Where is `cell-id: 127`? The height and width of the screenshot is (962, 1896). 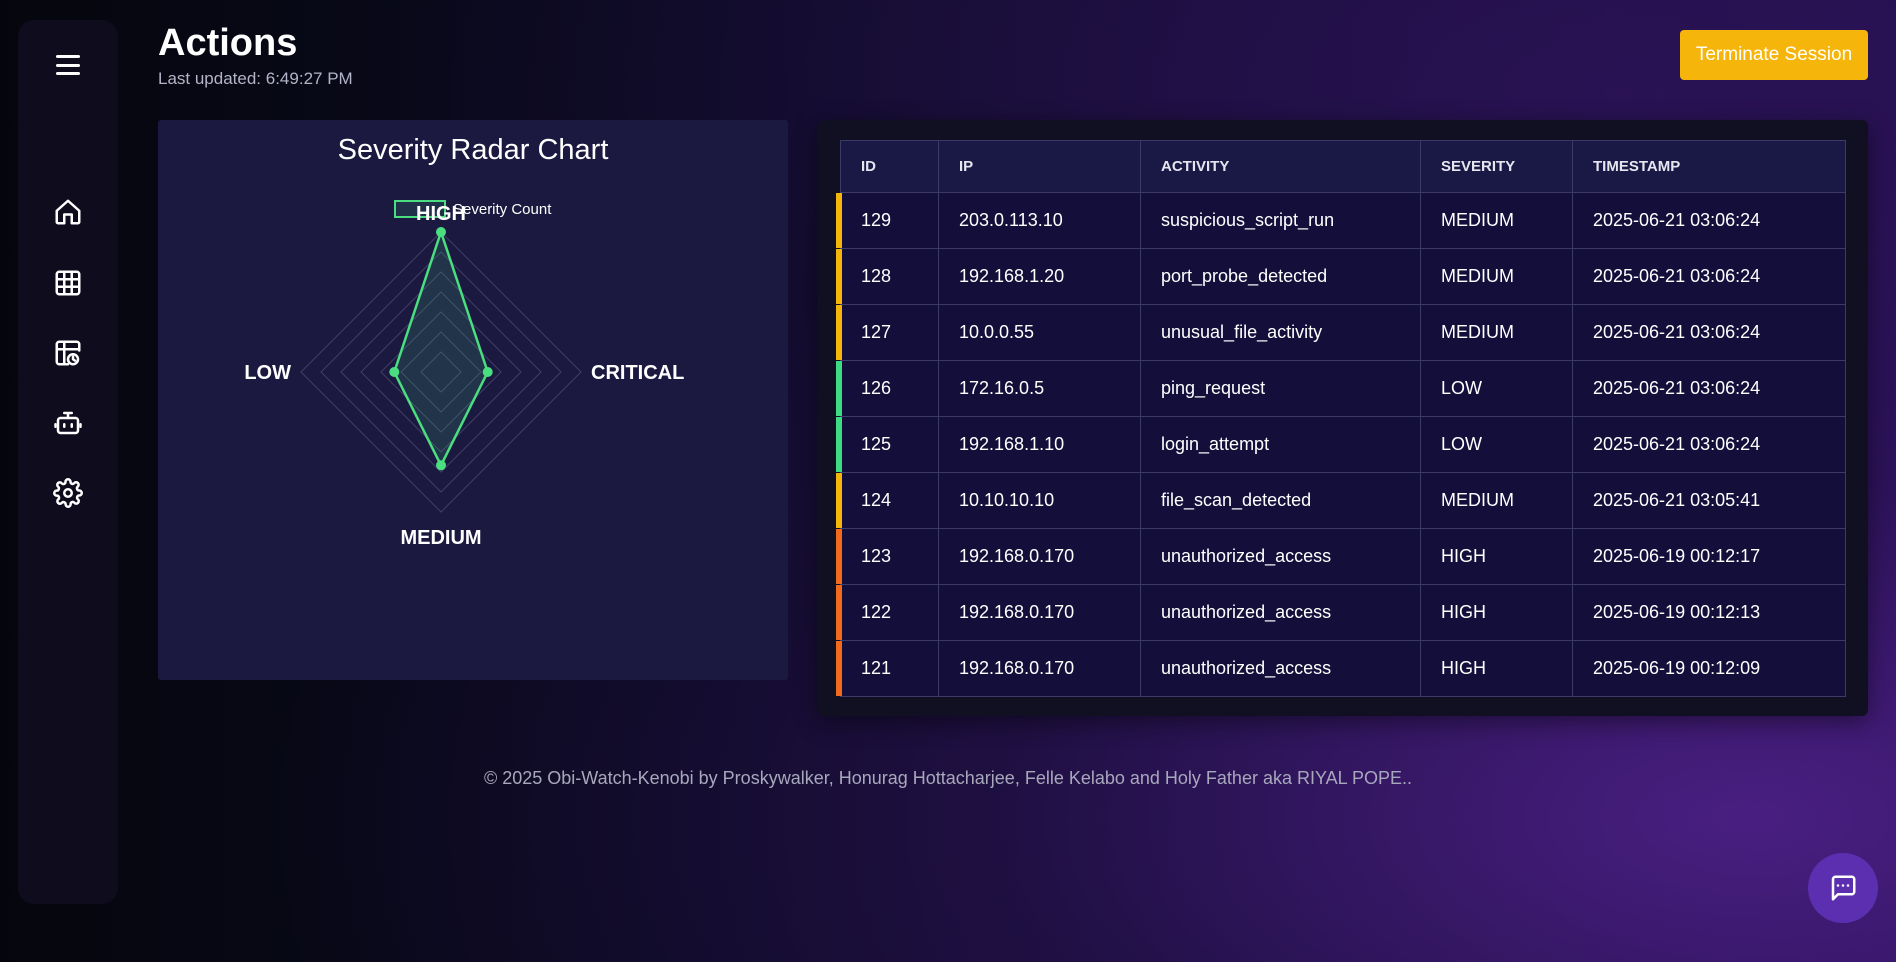 cell-id: 127 is located at coordinates (887, 332).